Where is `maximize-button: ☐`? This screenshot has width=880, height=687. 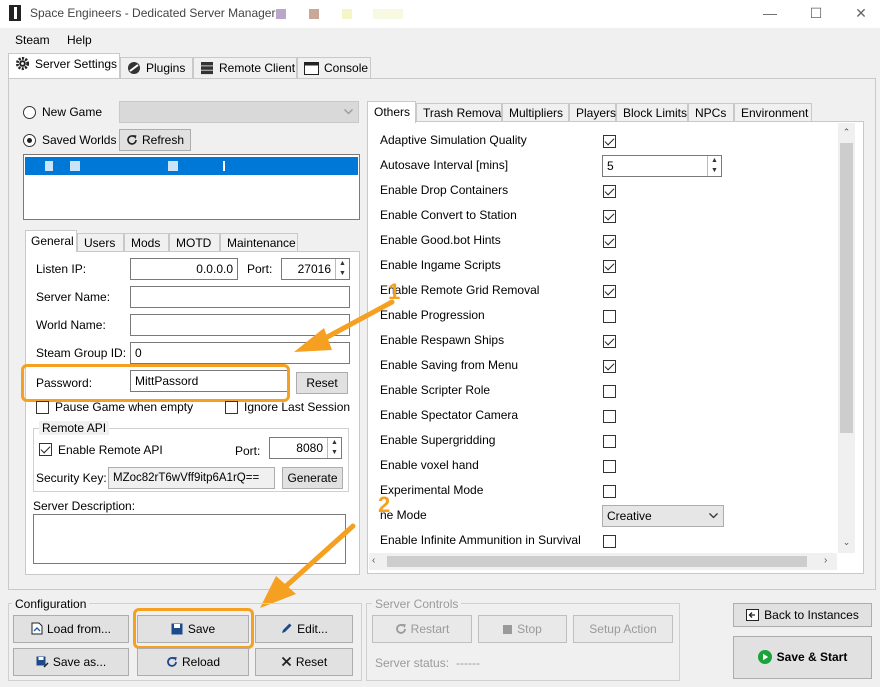 maximize-button: ☐ is located at coordinates (816, 13).